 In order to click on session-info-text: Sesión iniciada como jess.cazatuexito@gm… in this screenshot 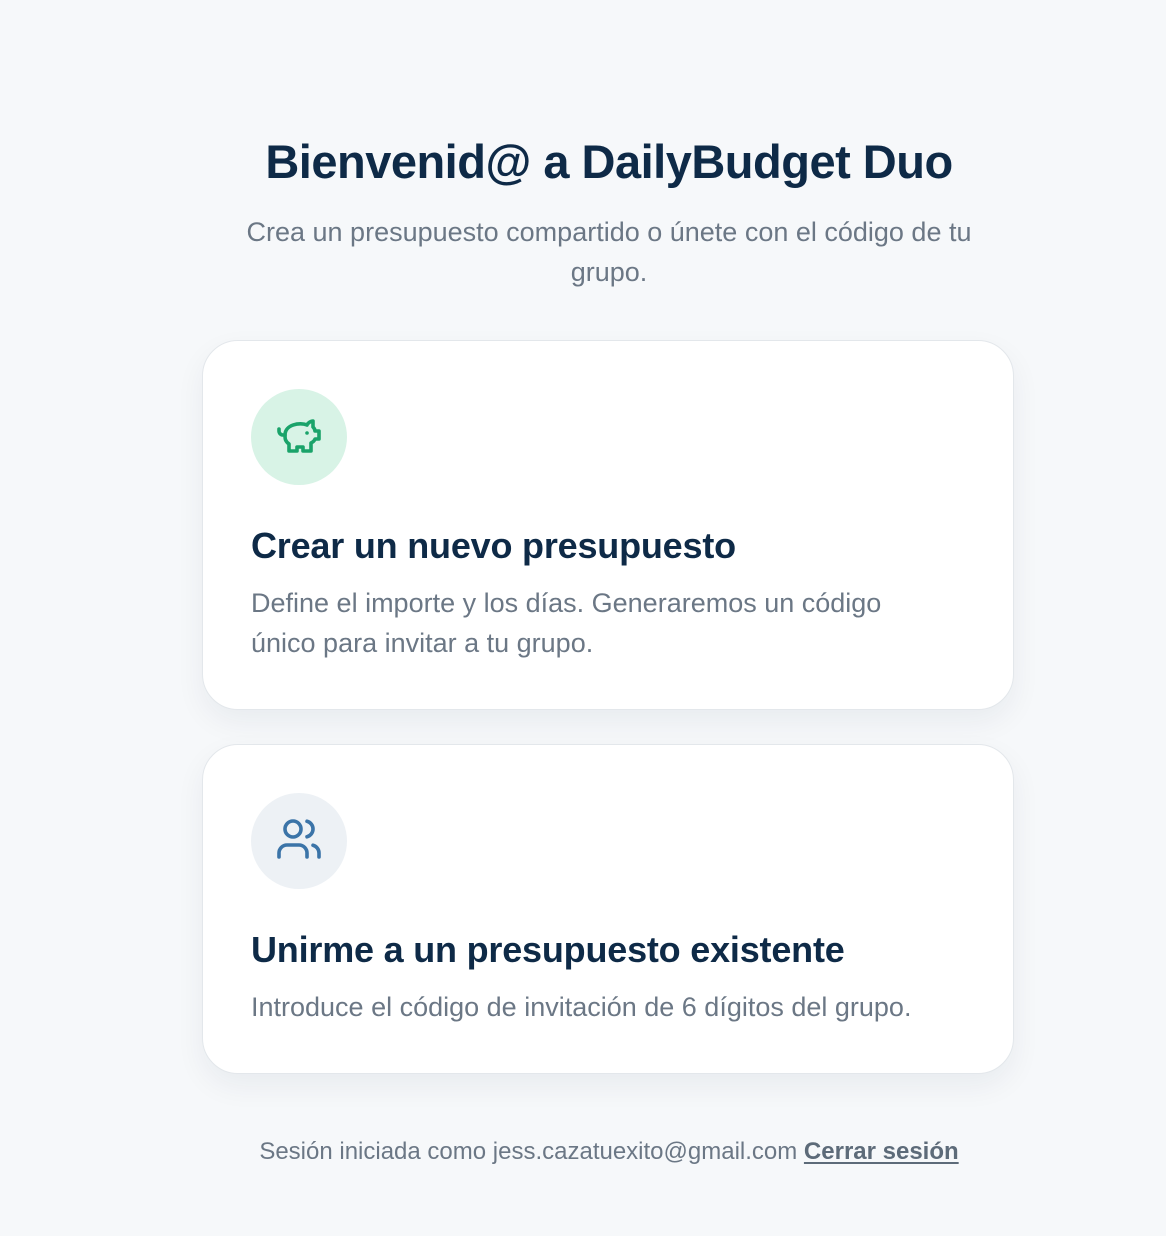, I will do `click(528, 1151)`.